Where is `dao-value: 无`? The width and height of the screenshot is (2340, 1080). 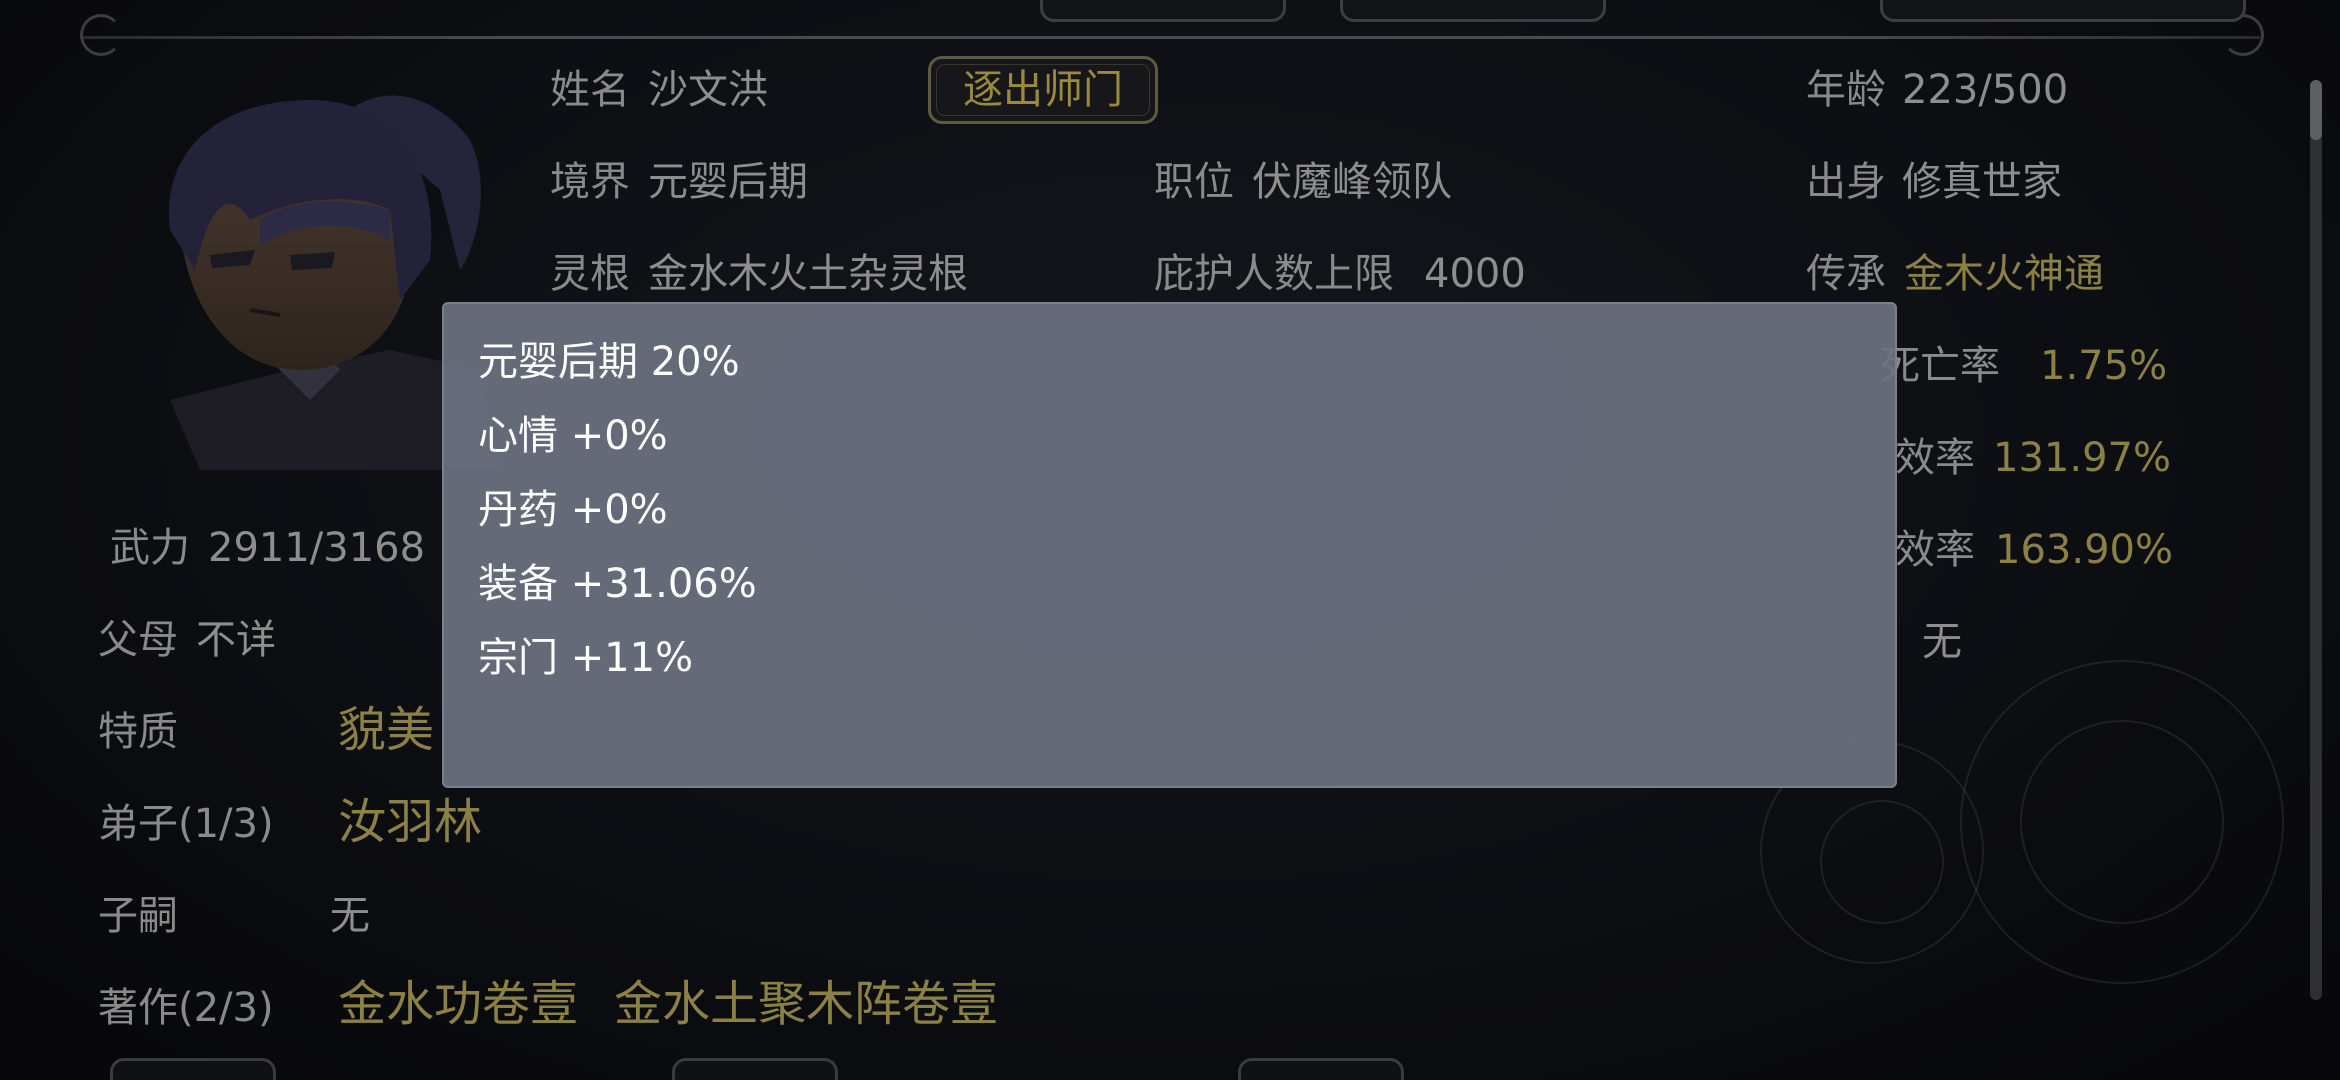
dao-value: 无 is located at coordinates (1942, 642).